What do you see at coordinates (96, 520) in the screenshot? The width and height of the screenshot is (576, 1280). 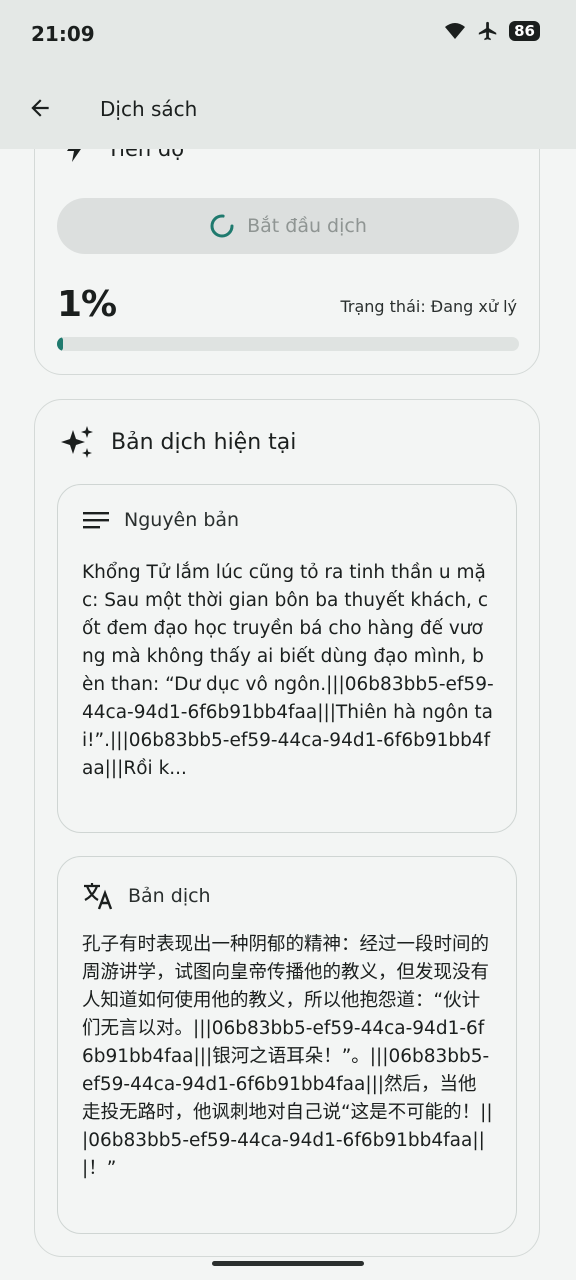 I see `text-lines-icon` at bounding box center [96, 520].